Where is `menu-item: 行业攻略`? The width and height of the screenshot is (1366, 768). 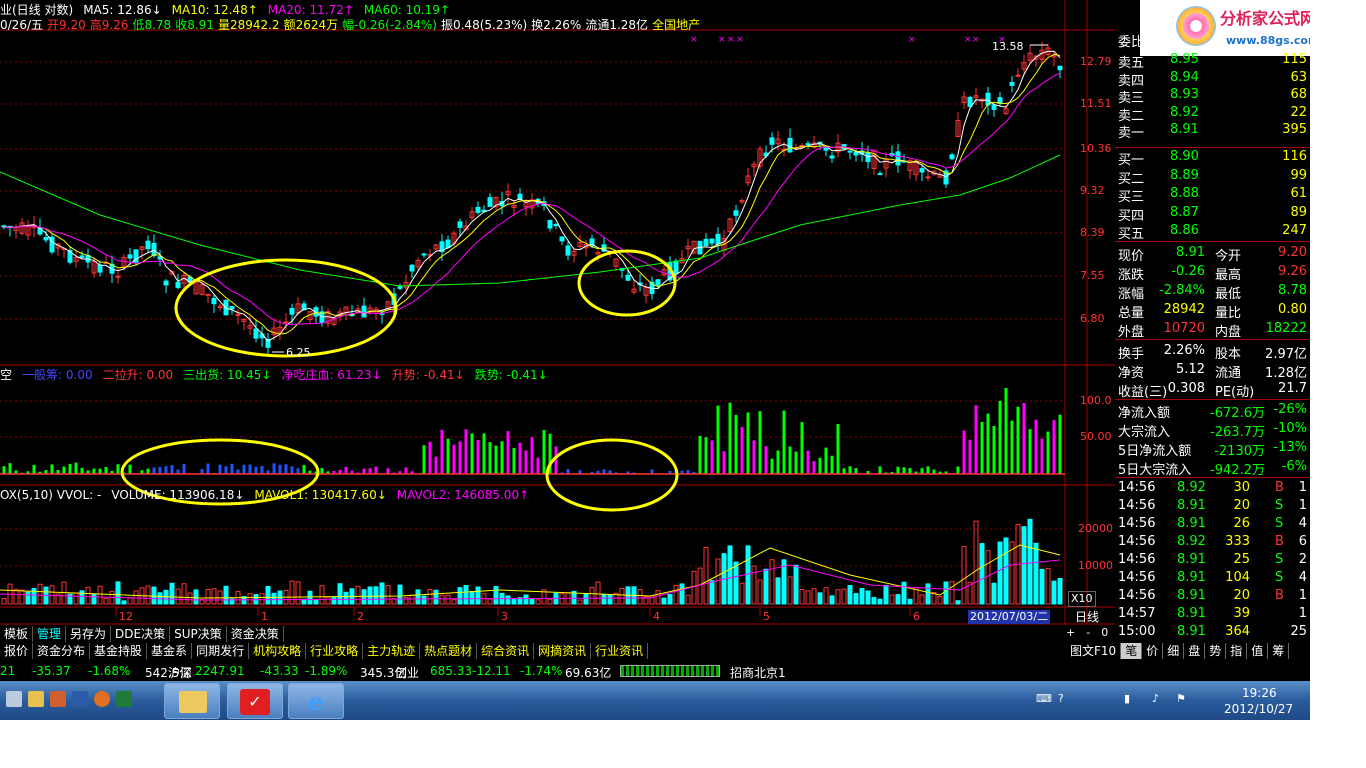
menu-item: 行业攻略 is located at coordinates (335, 651).